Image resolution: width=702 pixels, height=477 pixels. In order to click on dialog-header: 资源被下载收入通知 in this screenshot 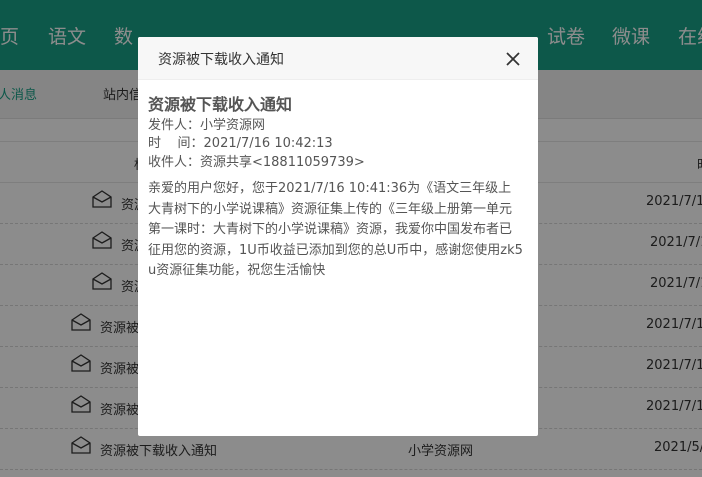, I will do `click(338, 58)`.